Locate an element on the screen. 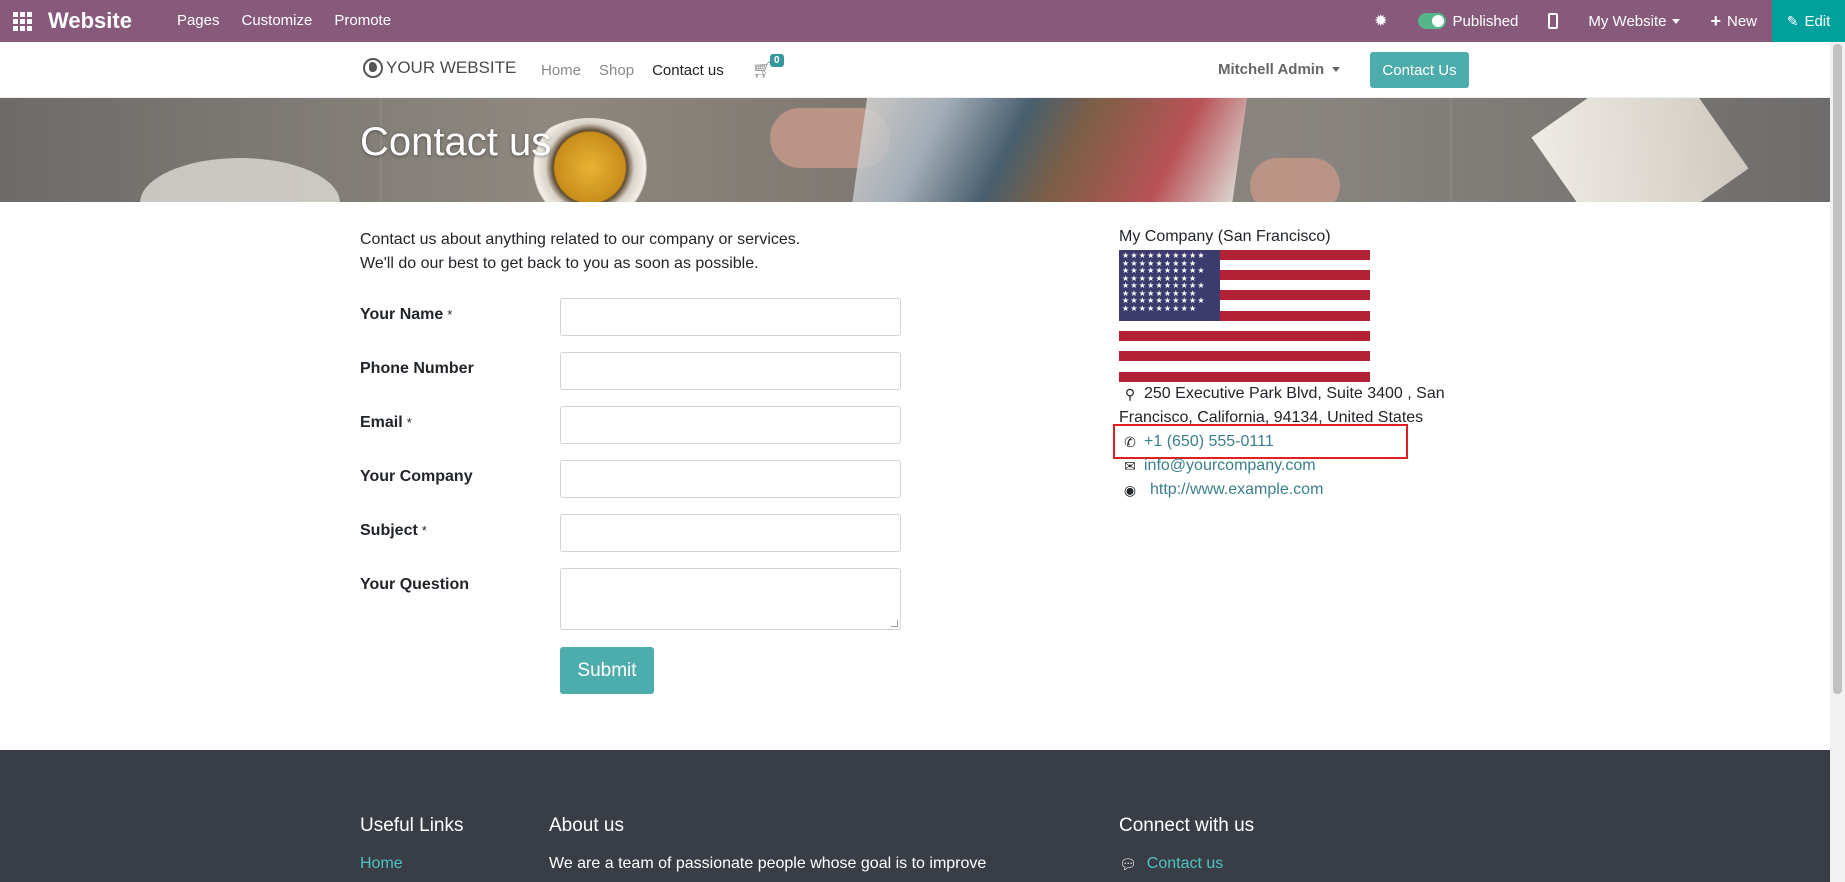 The width and height of the screenshot is (1845, 882). new-button: + New is located at coordinates (1733, 21).